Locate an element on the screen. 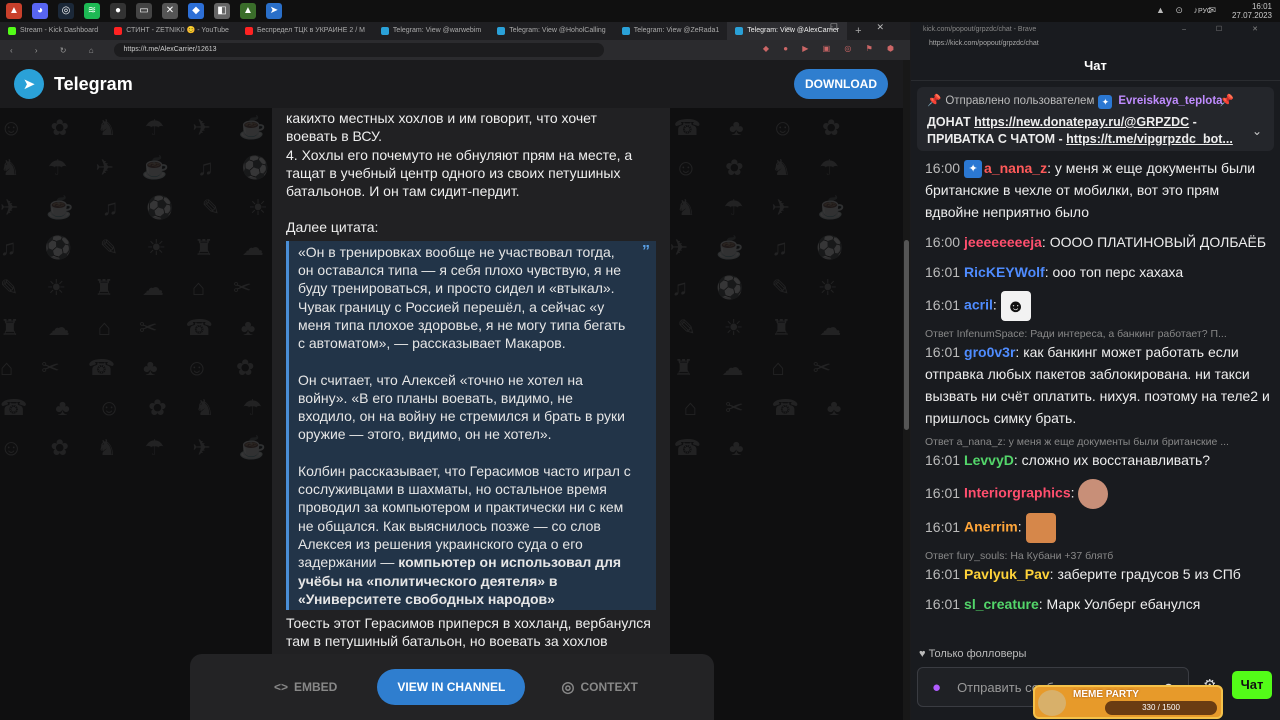 The image size is (1280, 720). tab-label: Беспредел ТЦК в УКРАИНЕ 2 / М is located at coordinates (310, 30).